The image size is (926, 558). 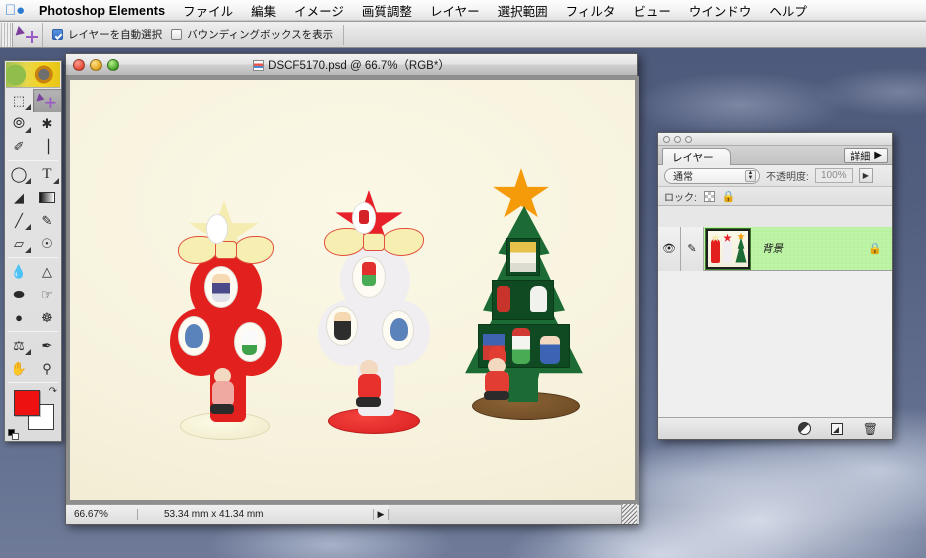 I want to click on new-layer-button, so click(x=836, y=428).